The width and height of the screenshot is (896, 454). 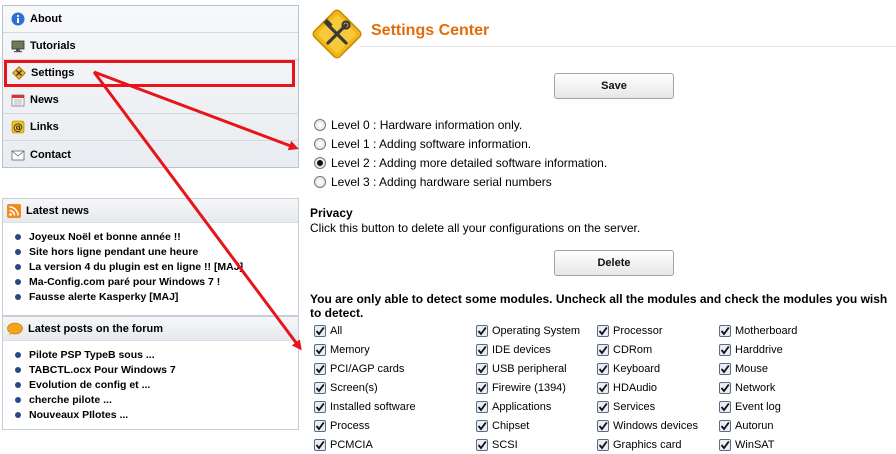 What do you see at coordinates (725, 426) in the screenshot?
I see `module-autorun-checkbox` at bounding box center [725, 426].